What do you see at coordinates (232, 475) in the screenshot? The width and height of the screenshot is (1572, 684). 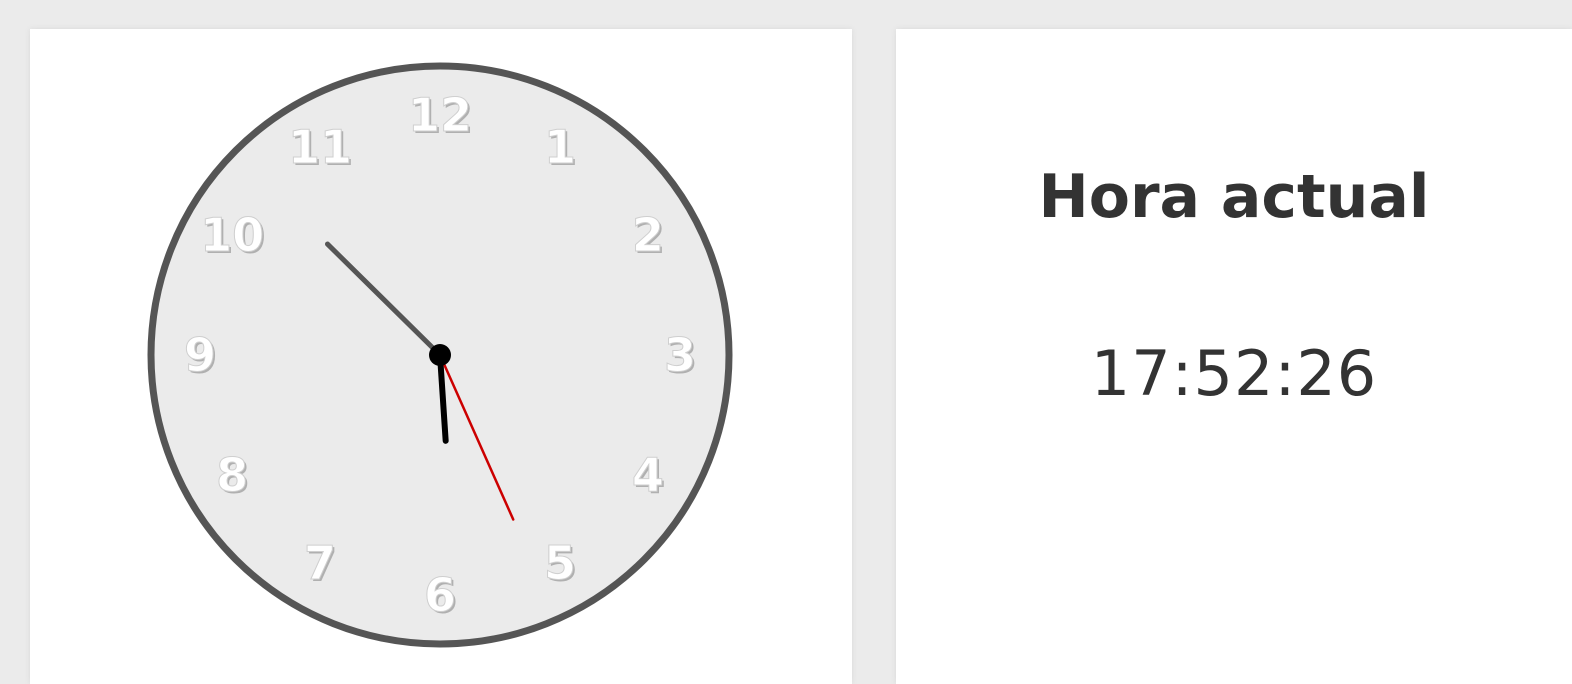 I see `clock-numeral: 8` at bounding box center [232, 475].